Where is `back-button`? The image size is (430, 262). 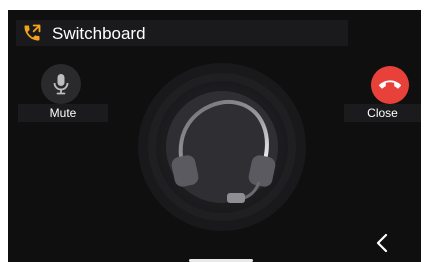
back-button is located at coordinates (382, 243).